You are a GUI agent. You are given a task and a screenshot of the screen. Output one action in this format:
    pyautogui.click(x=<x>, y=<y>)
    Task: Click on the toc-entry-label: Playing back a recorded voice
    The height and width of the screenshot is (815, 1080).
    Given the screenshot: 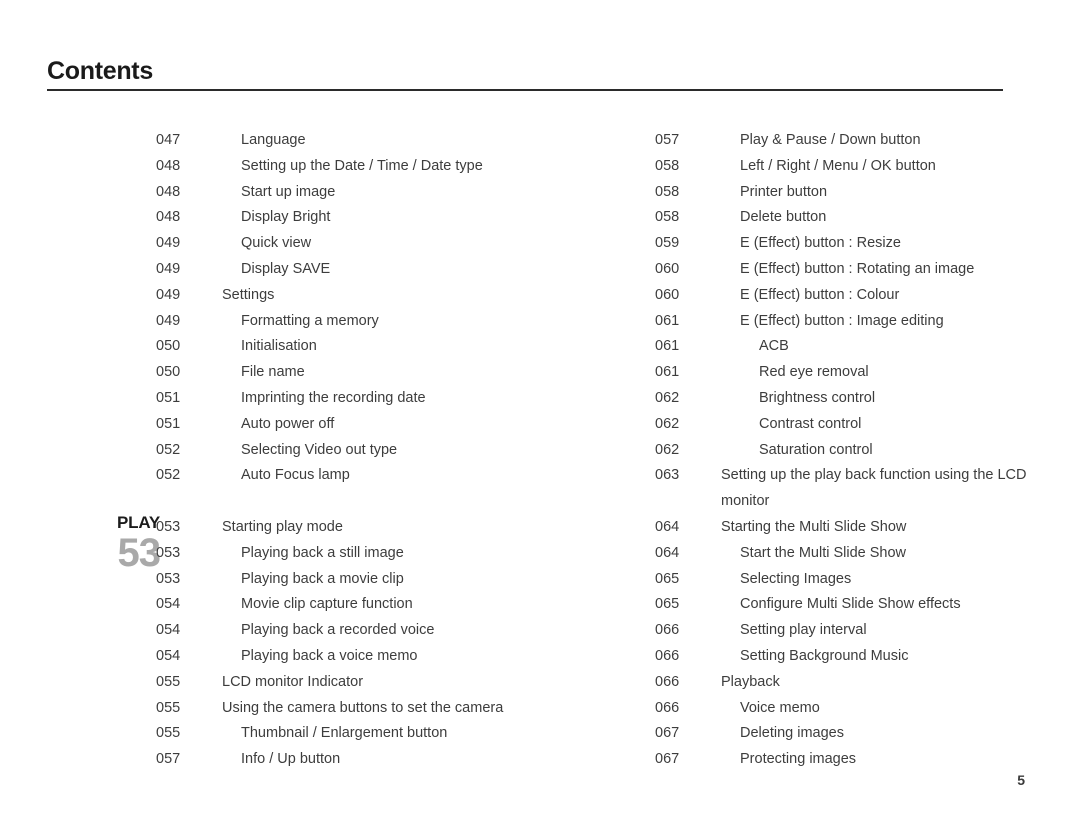 What is the action you would take?
    pyautogui.click(x=338, y=630)
    